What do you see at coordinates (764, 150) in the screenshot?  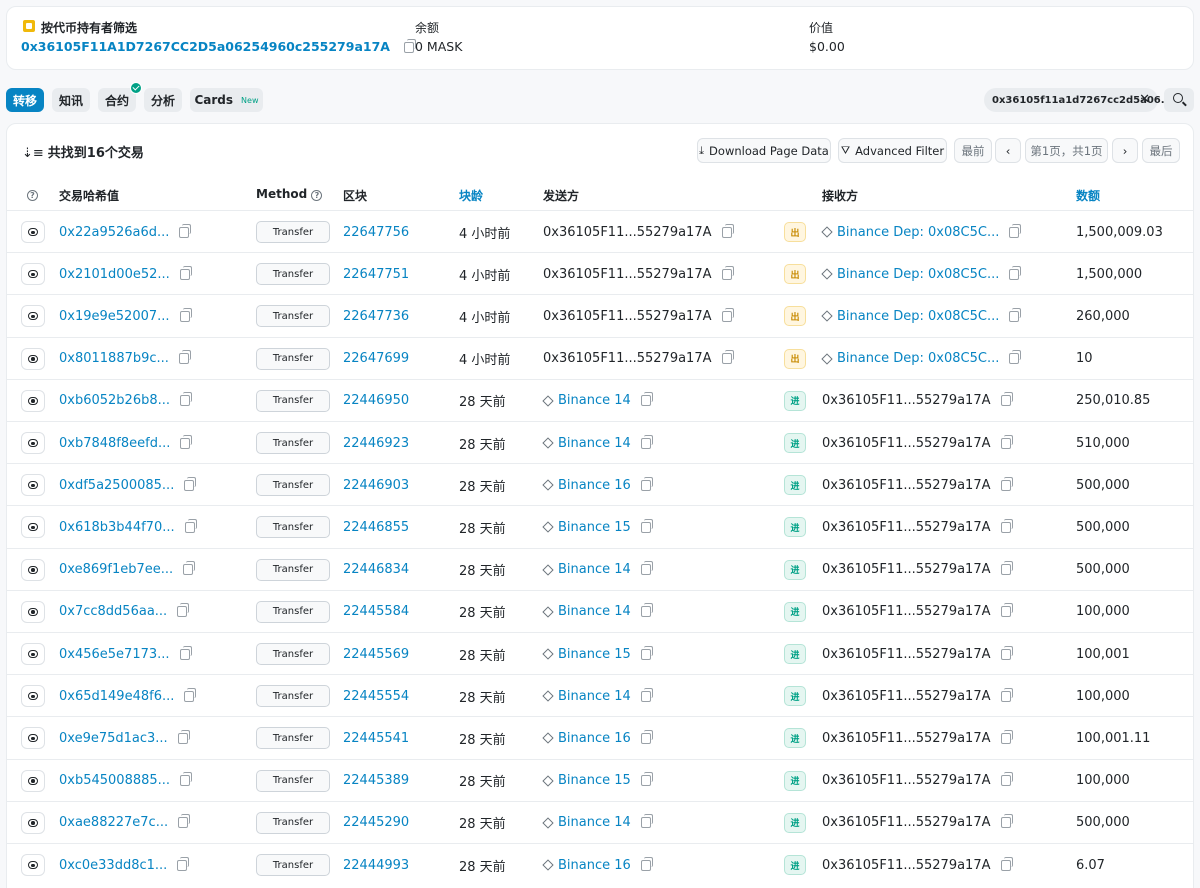 I see `download-page-data-button: ⤓ Download Page Data` at bounding box center [764, 150].